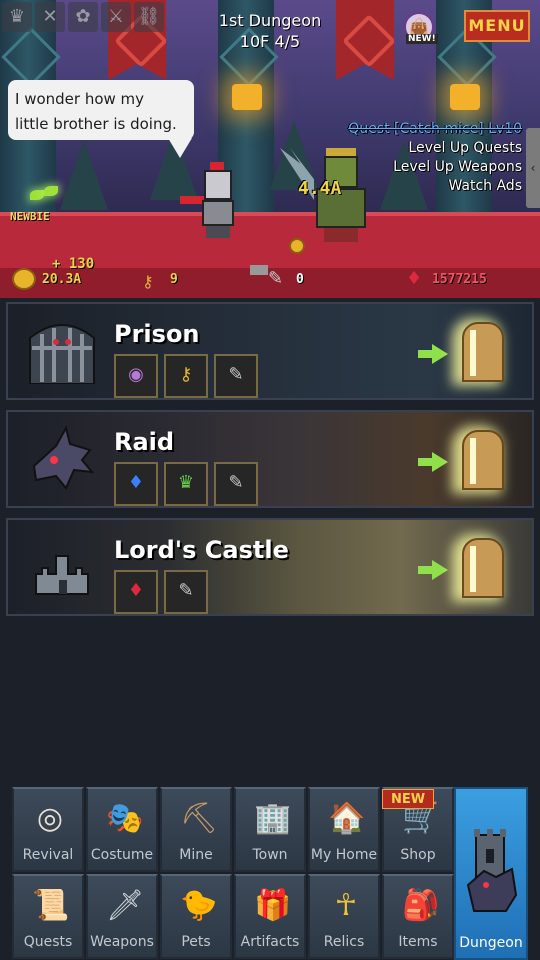 The height and width of the screenshot is (960, 540). I want to click on nav-label: Items, so click(418, 942).